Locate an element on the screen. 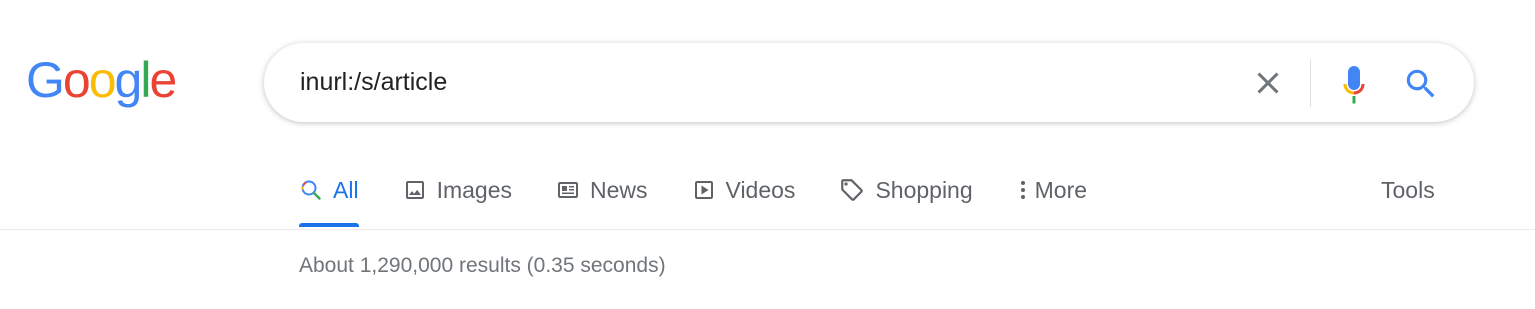 This screenshot has height=309, width=1535. news-icon is located at coordinates (568, 190).